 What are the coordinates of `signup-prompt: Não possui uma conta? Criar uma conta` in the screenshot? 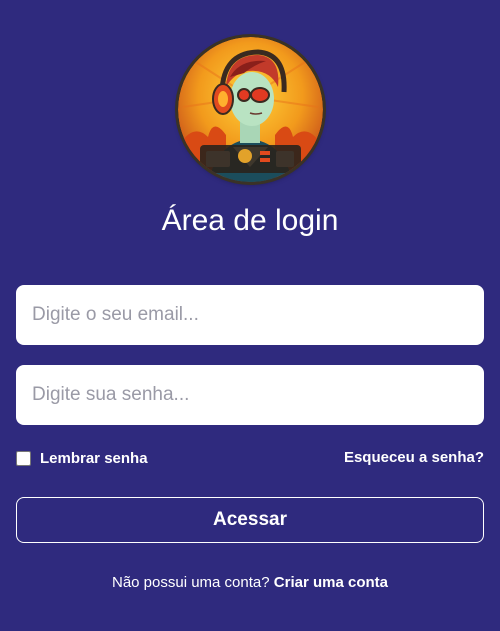 It's located at (250, 583).